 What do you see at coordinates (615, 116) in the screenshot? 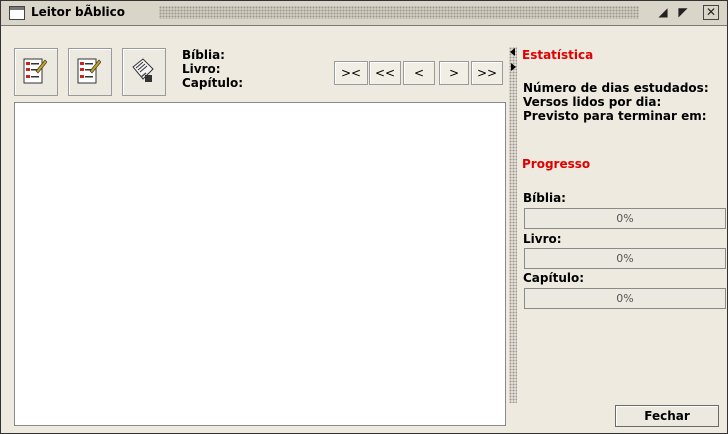
I see `expected-finish-label: Previsto para terminar em:` at bounding box center [615, 116].